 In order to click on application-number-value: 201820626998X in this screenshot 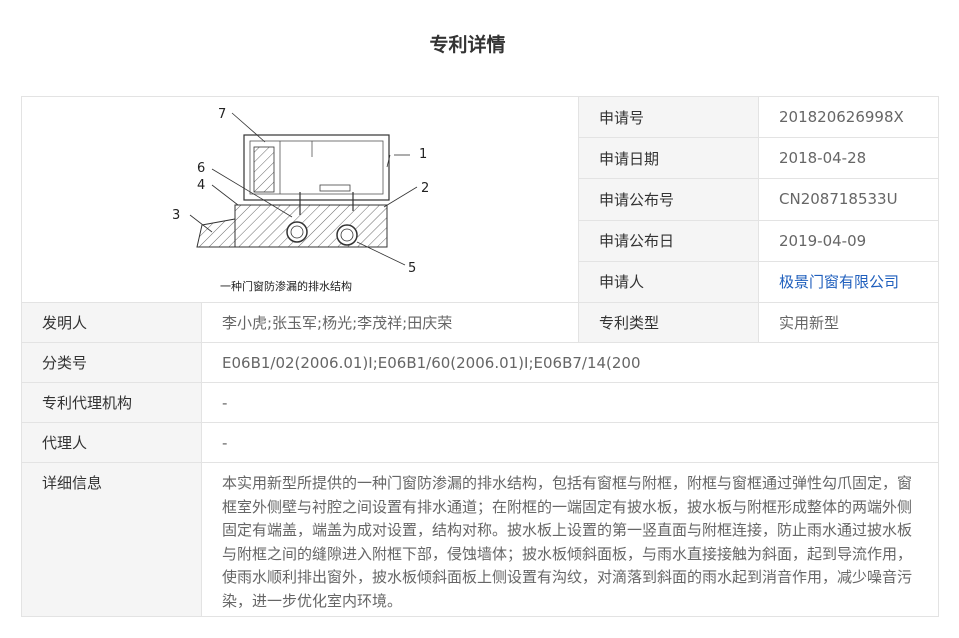, I will do `click(848, 117)`.